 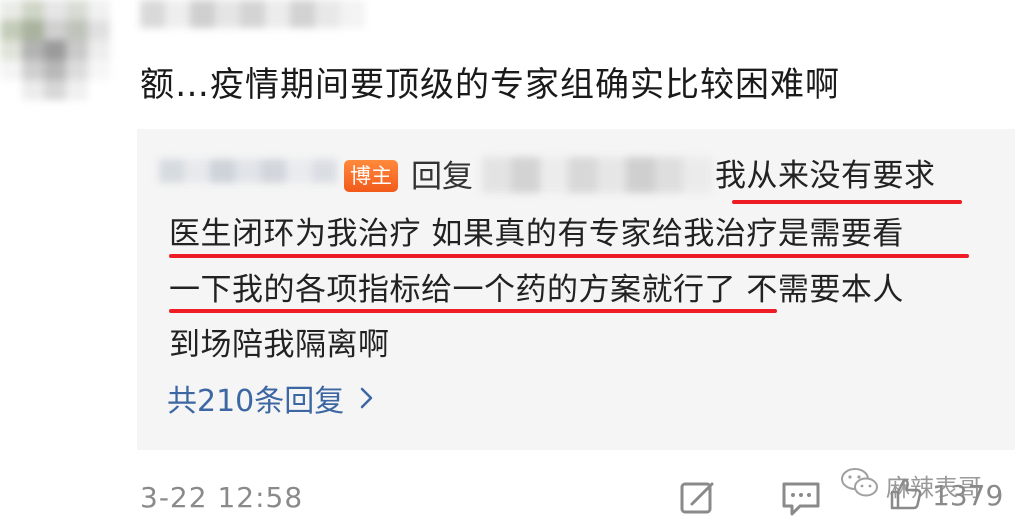 I want to click on avatar, so click(x=55, y=50).